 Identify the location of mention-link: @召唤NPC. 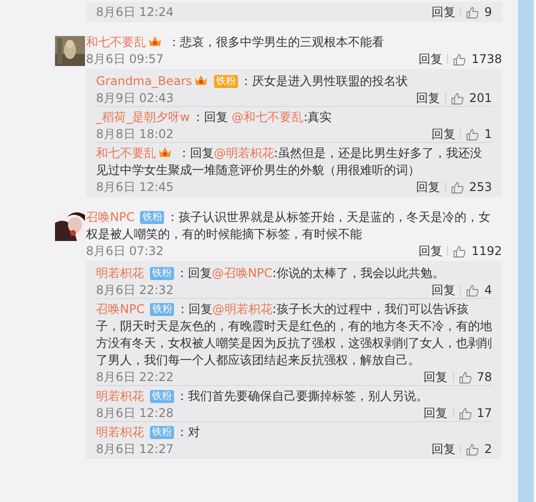
(242, 273).